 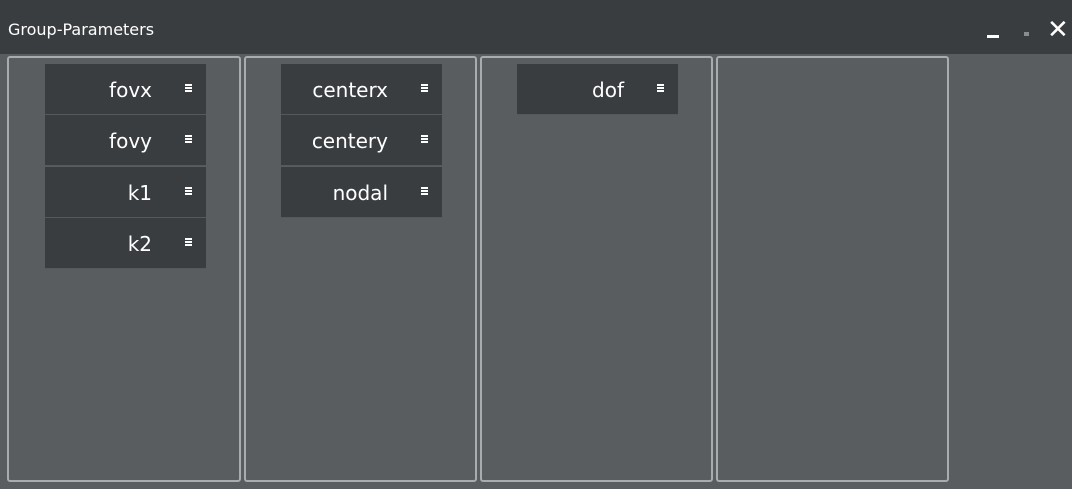 I want to click on param-label: nodal, so click(x=360, y=193).